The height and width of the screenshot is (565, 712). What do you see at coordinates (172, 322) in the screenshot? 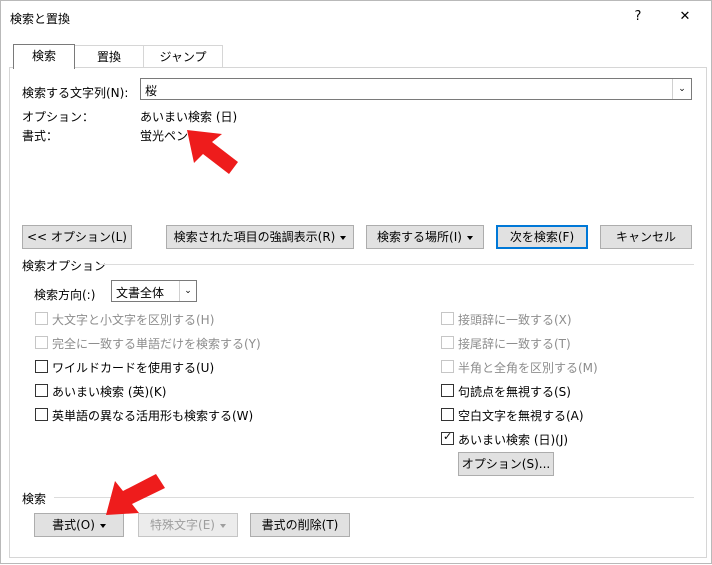
I see `annotation-arrows` at bounding box center [172, 322].